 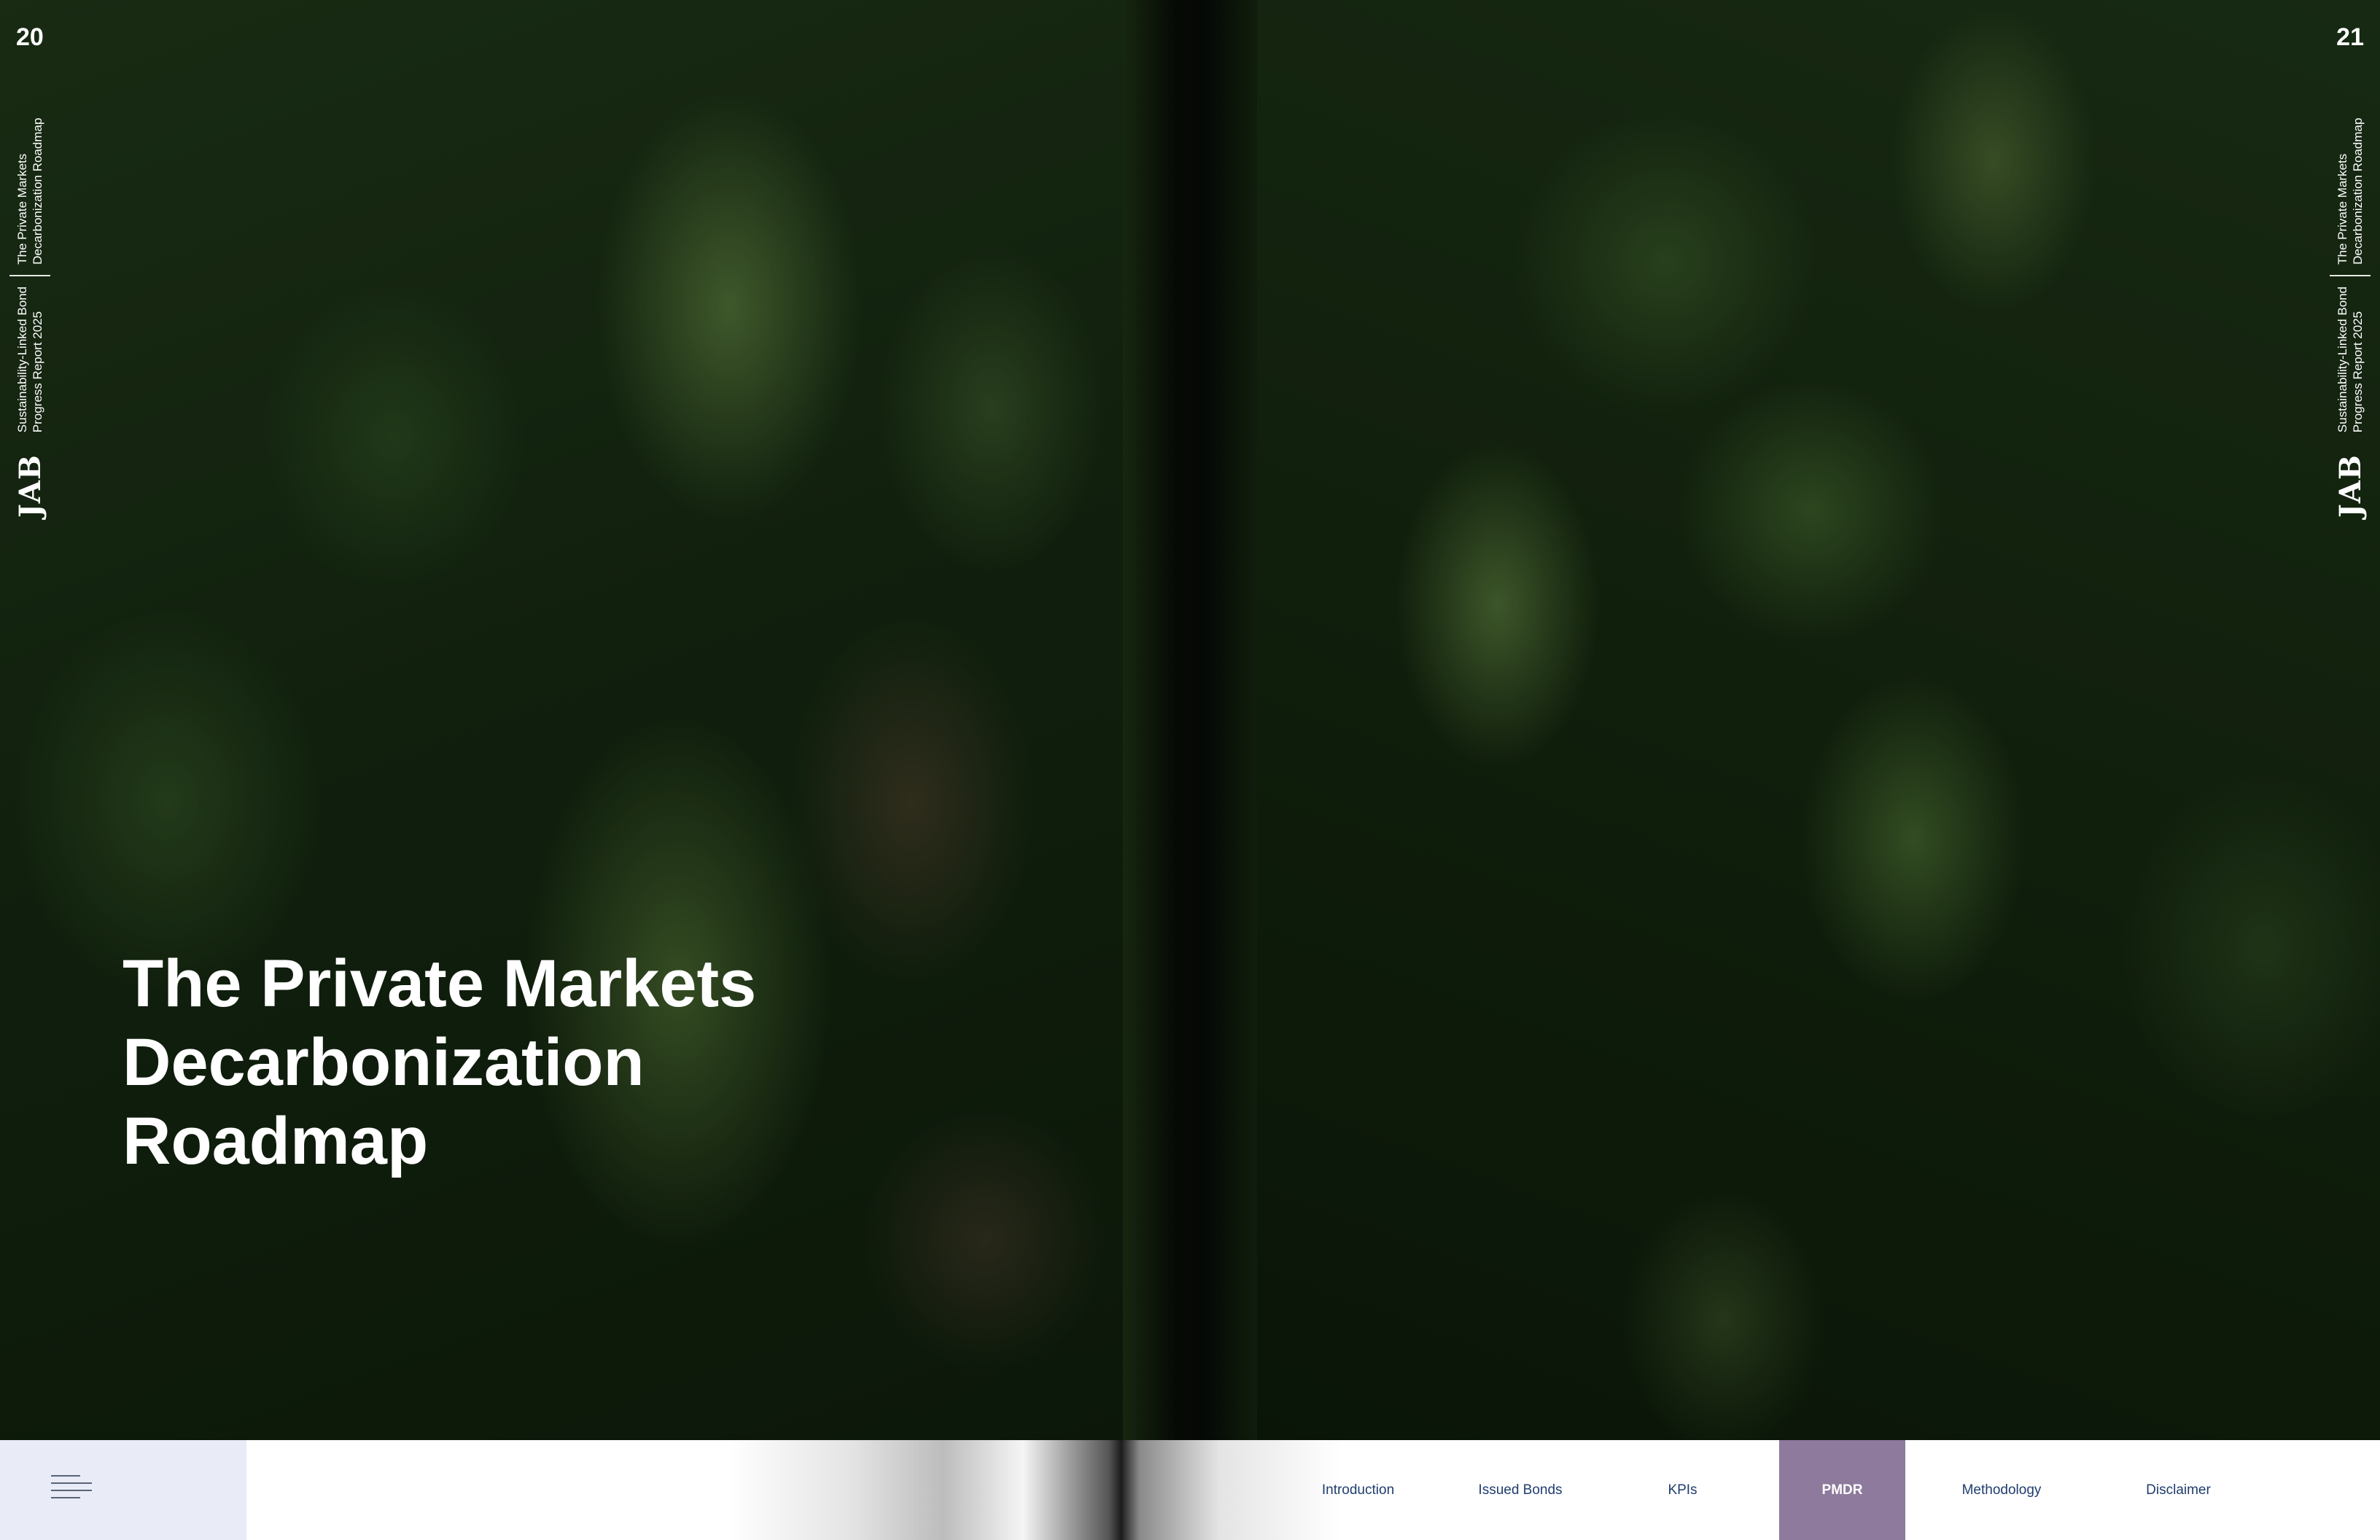 I want to click on left-page-number: 20, so click(x=30, y=37).